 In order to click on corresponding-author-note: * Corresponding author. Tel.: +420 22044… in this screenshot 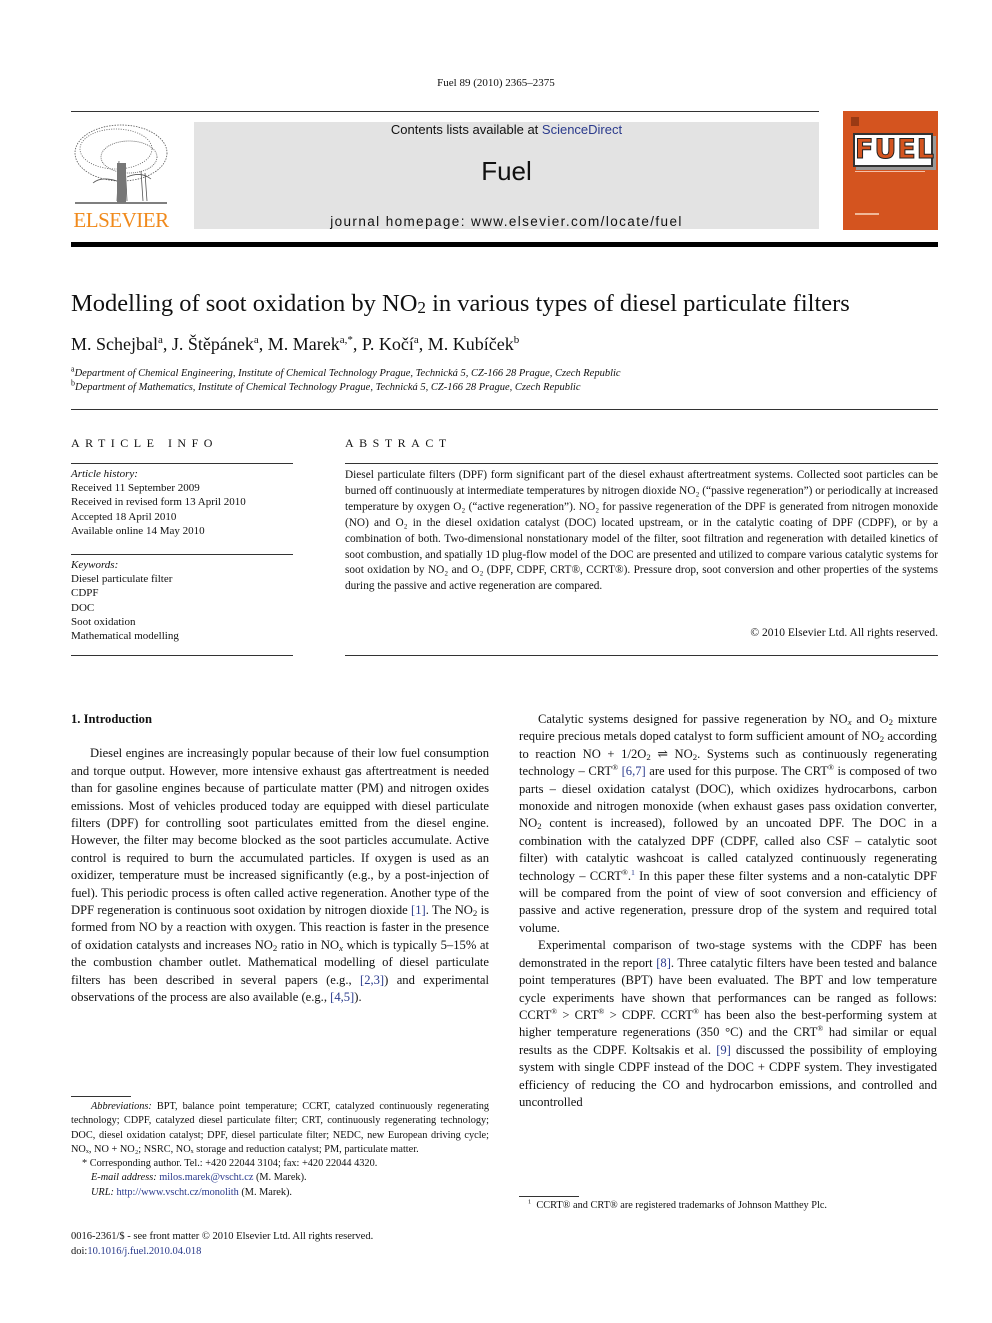, I will do `click(230, 1164)`.